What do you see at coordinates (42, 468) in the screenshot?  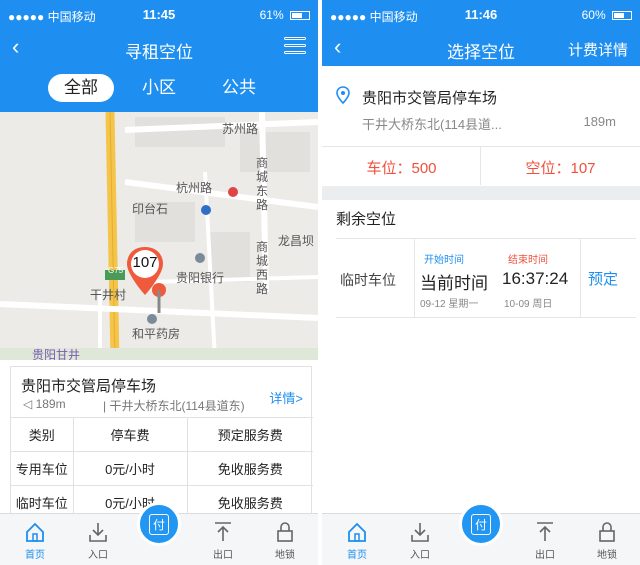 I see `cell-category: 专用车位` at bounding box center [42, 468].